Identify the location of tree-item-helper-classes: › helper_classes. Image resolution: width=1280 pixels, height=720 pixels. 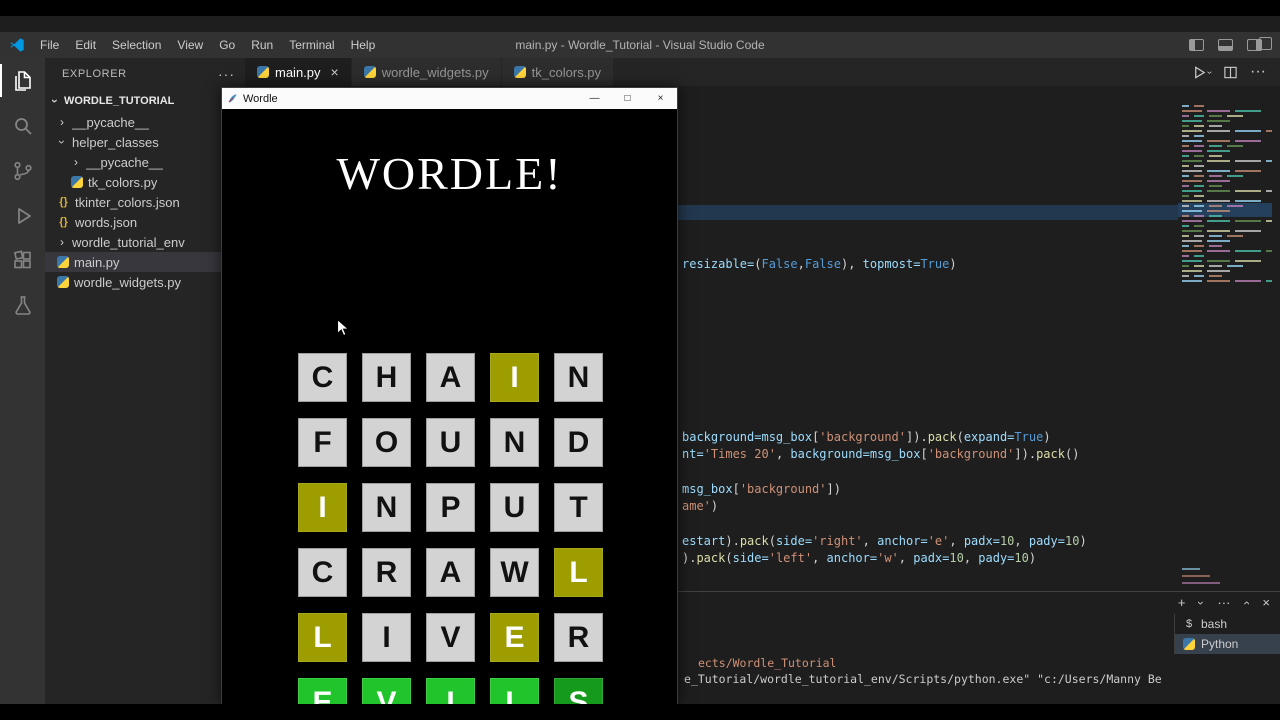
(145, 142).